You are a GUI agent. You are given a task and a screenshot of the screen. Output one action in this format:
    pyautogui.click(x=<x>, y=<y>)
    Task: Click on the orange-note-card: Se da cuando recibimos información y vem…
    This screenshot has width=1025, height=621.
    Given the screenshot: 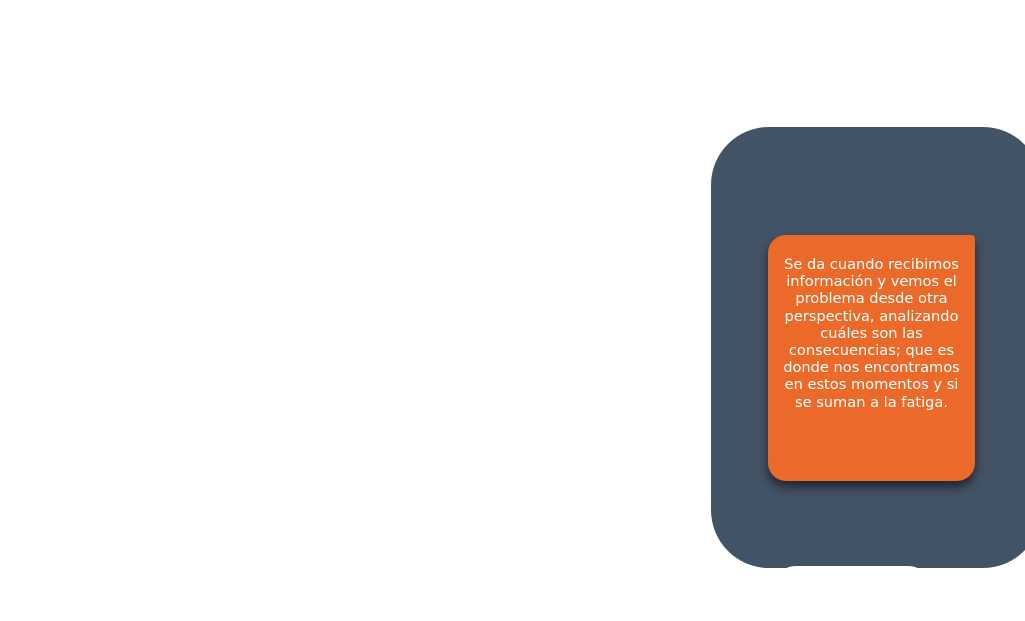 What is the action you would take?
    pyautogui.click(x=871, y=358)
    